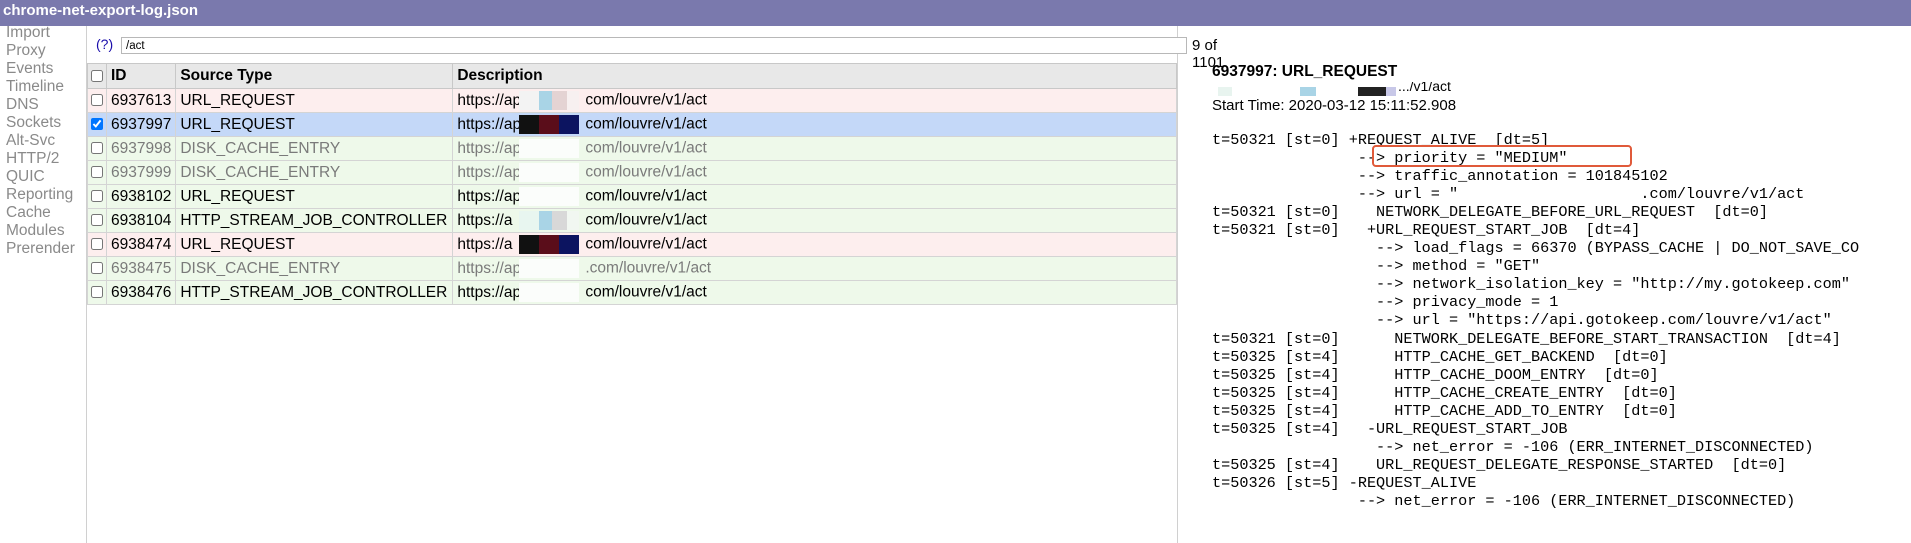  Describe the element at coordinates (1344, 482) in the screenshot. I see `log-line: t=50326 [st=5] -REQUEST_ALIVE` at that location.